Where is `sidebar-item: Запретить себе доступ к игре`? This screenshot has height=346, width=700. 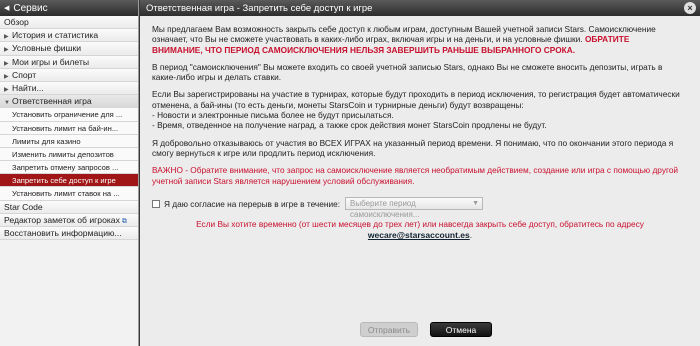 sidebar-item: Запретить себе доступ к игре is located at coordinates (69, 181).